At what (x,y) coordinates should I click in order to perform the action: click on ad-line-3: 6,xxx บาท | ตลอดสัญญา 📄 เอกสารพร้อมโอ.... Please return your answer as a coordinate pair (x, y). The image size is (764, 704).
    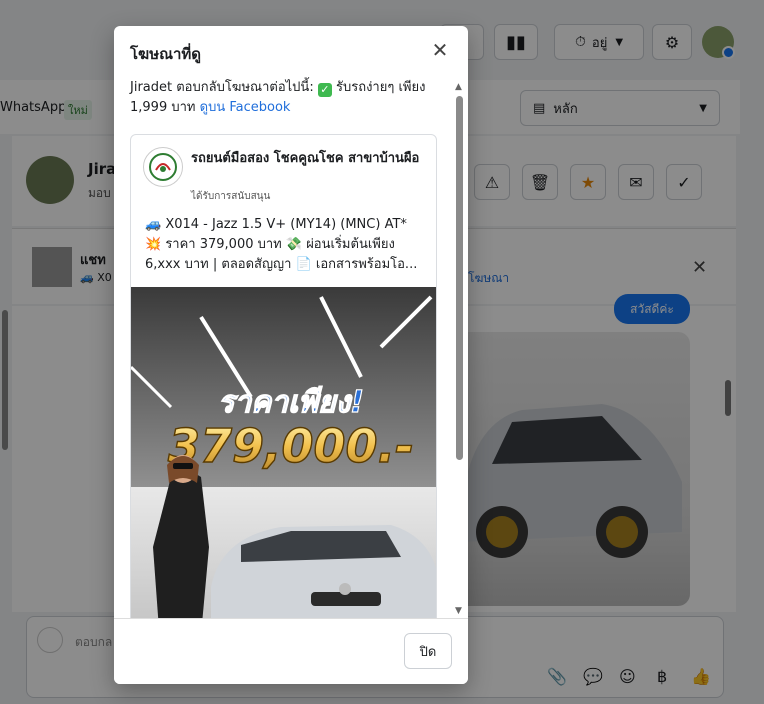
    Looking at the image, I should click on (281, 264).